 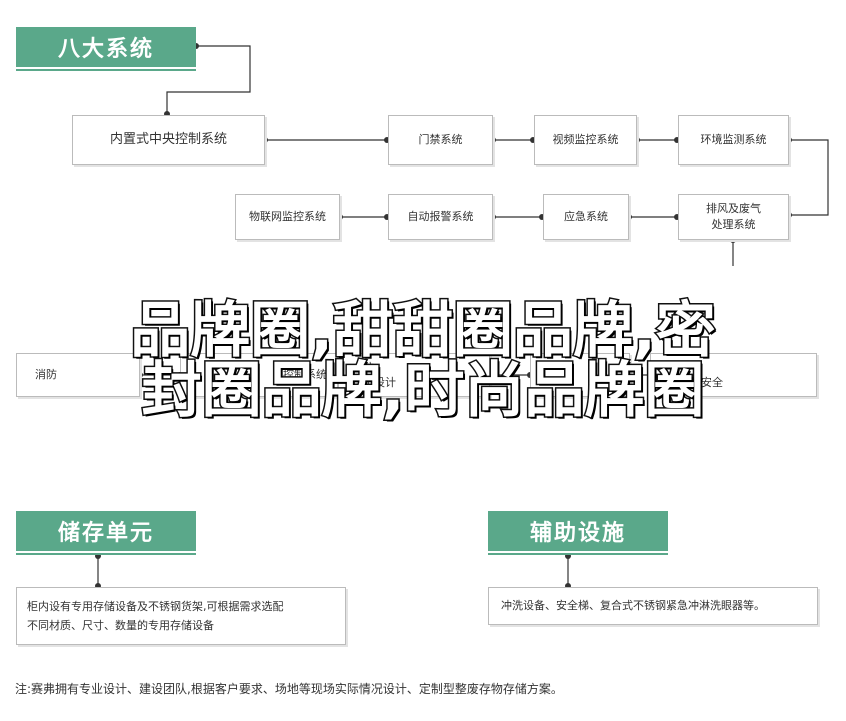 I want to click on node-video-surveillance: 视频监控系统, so click(x=585, y=140).